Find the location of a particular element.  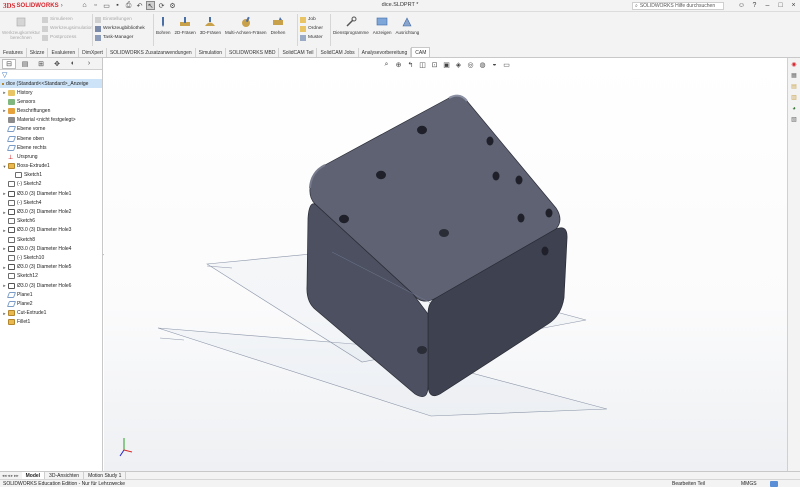

tree-item: ► Ø3.0 (3) Diameter Hole6 is located at coordinates (51, 285).